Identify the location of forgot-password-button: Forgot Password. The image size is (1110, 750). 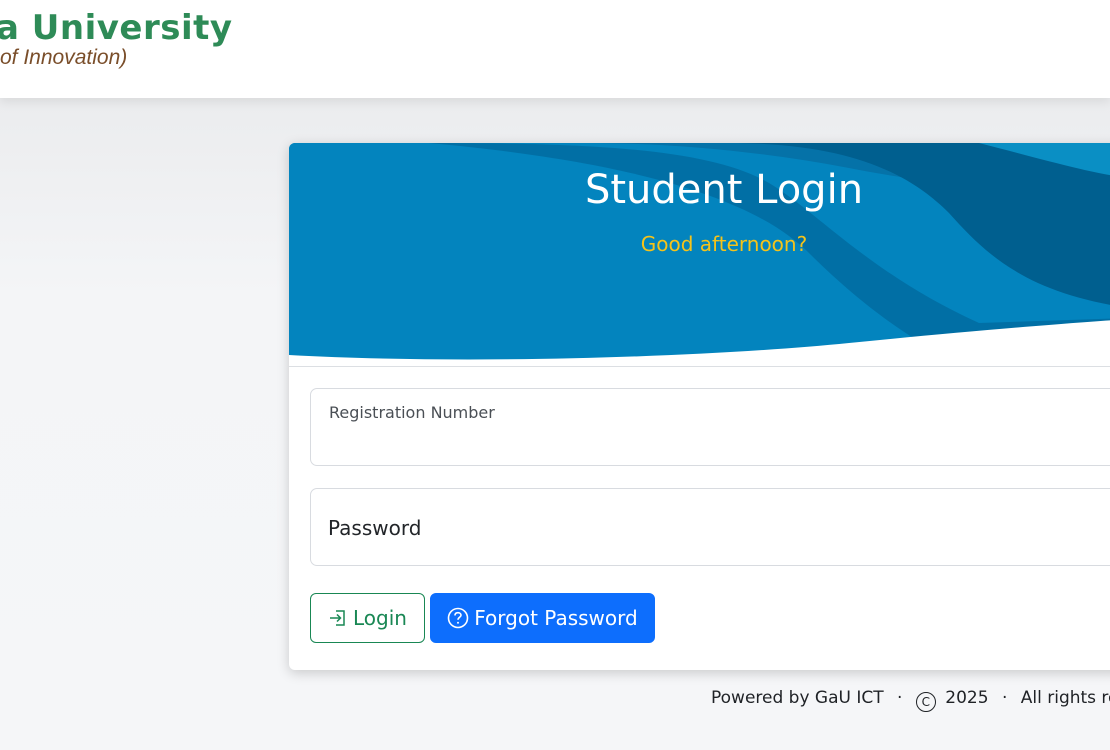
(542, 618).